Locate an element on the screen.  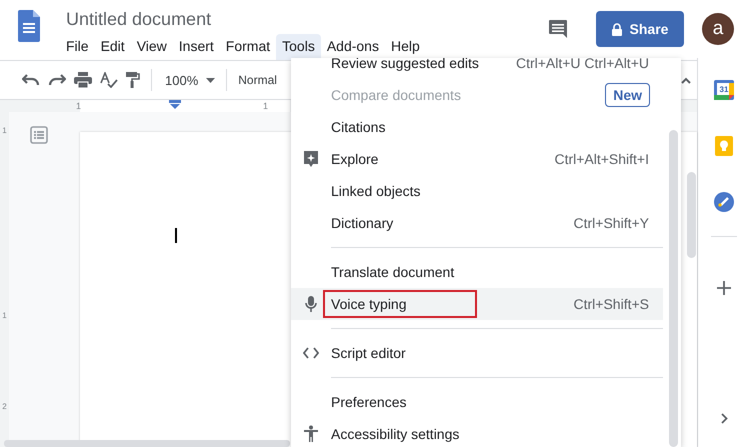
avatar: a is located at coordinates (718, 29).